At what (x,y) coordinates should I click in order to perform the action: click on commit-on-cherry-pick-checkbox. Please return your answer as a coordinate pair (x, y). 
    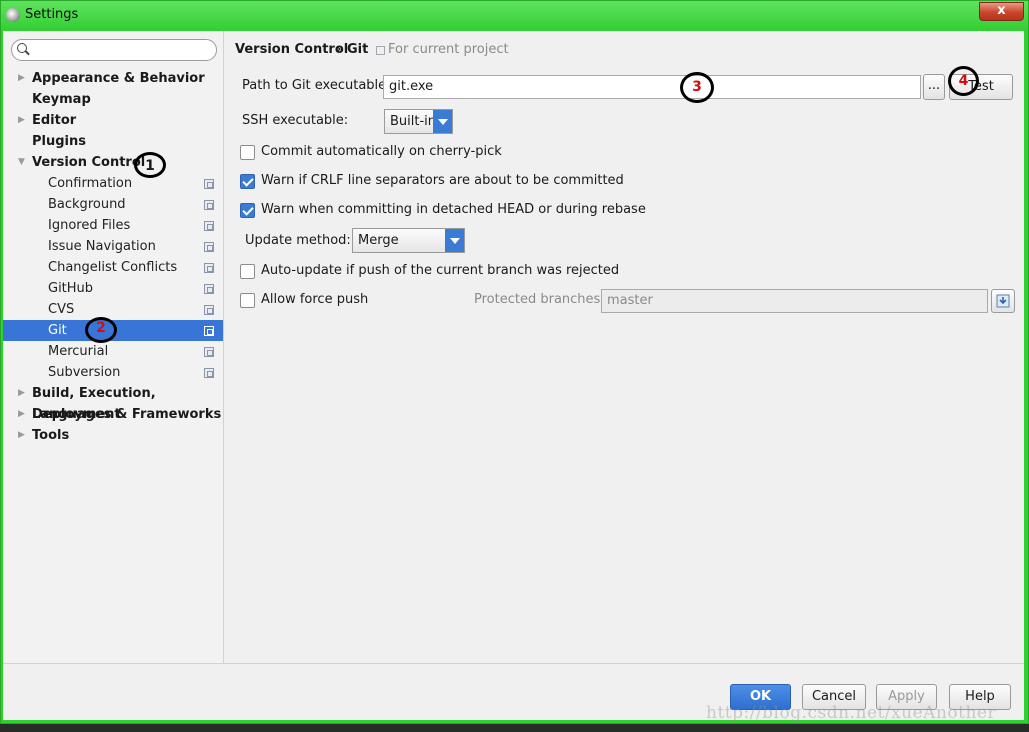
    Looking at the image, I should click on (247, 152).